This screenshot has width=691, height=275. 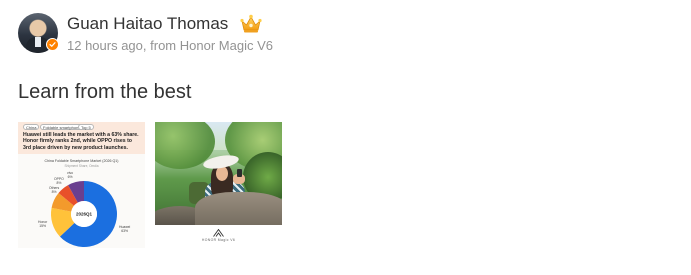 I want to click on verified-badge-icon, so click(x=52, y=44).